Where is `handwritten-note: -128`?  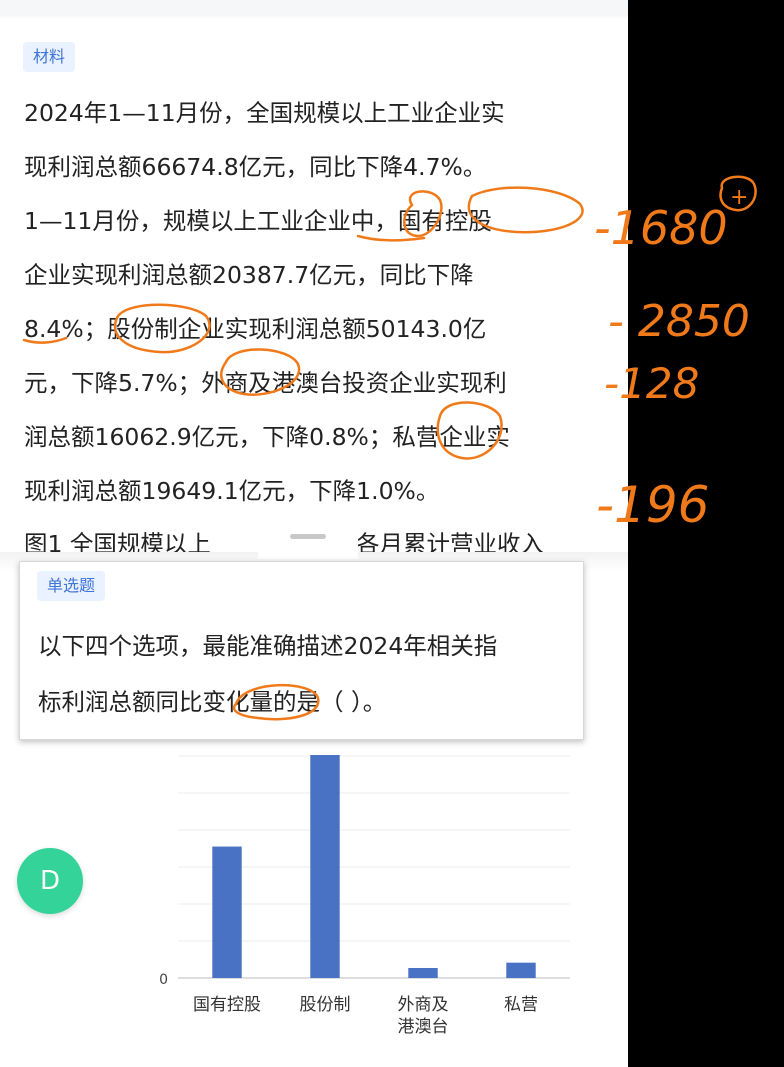 handwritten-note: -128 is located at coordinates (651, 383).